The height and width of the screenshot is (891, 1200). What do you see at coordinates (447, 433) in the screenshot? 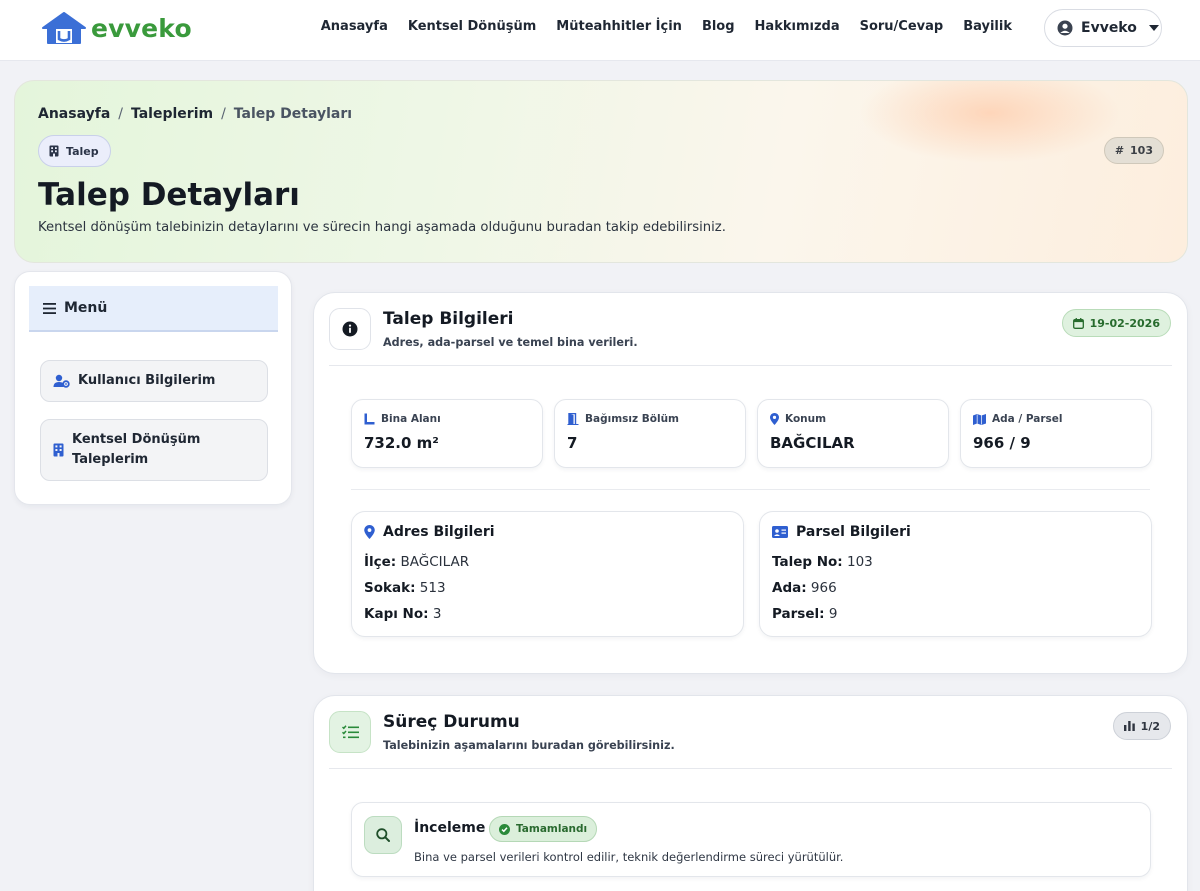
I see `stat-building-area: Bina Alanı 732.0 m²` at bounding box center [447, 433].